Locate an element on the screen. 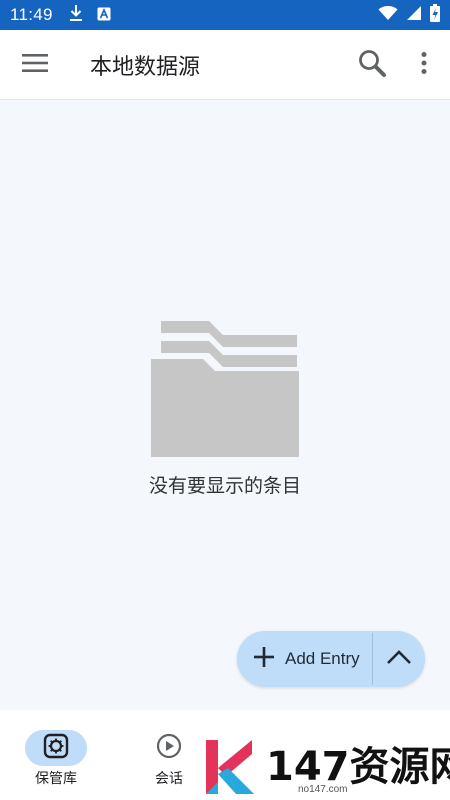  search-icon is located at coordinates (372, 65).